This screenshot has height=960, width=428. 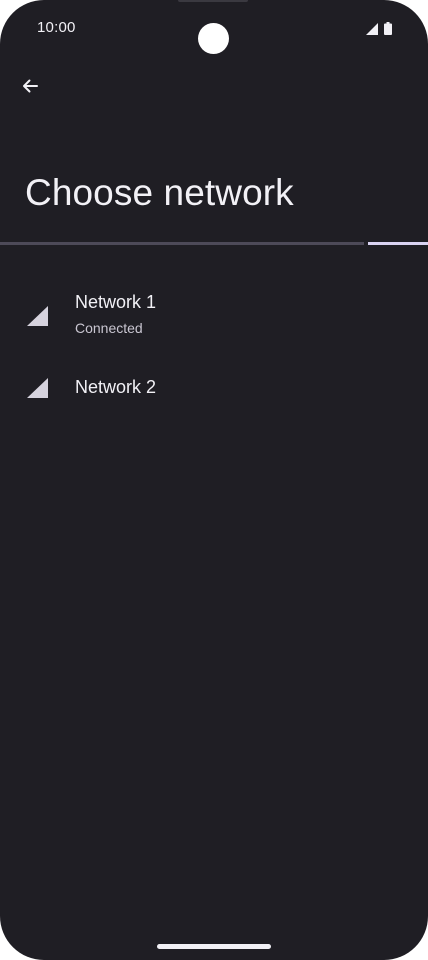 What do you see at coordinates (182, 243) in the screenshot?
I see `progress-track` at bounding box center [182, 243].